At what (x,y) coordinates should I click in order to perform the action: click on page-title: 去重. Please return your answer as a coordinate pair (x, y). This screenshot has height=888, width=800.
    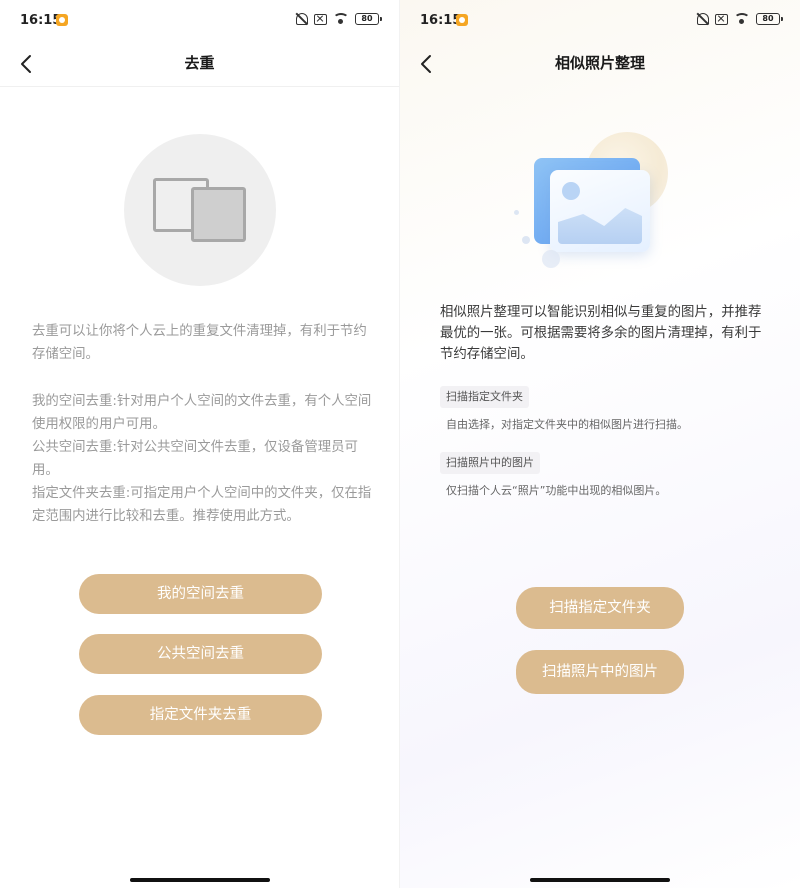
    Looking at the image, I should click on (199, 63).